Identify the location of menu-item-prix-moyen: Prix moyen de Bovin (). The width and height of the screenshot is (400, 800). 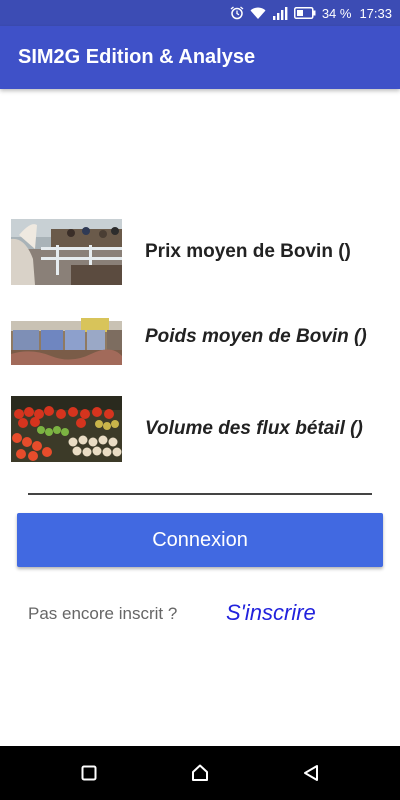
(201, 252).